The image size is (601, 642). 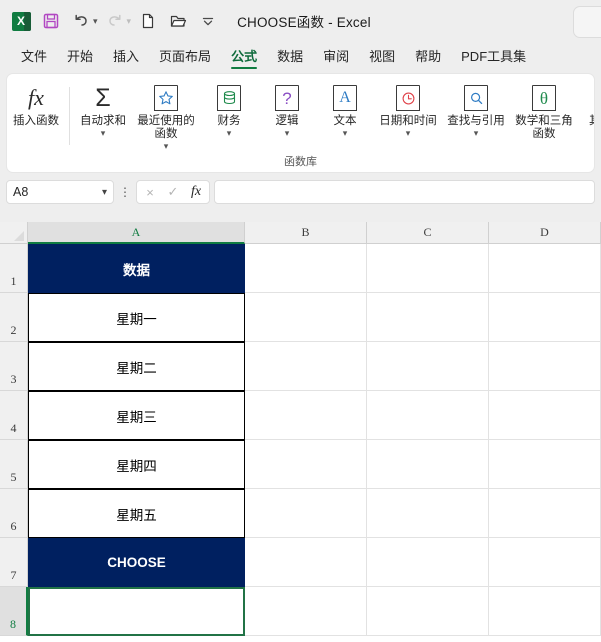 I want to click on tab-home: 开始, so click(x=80, y=57).